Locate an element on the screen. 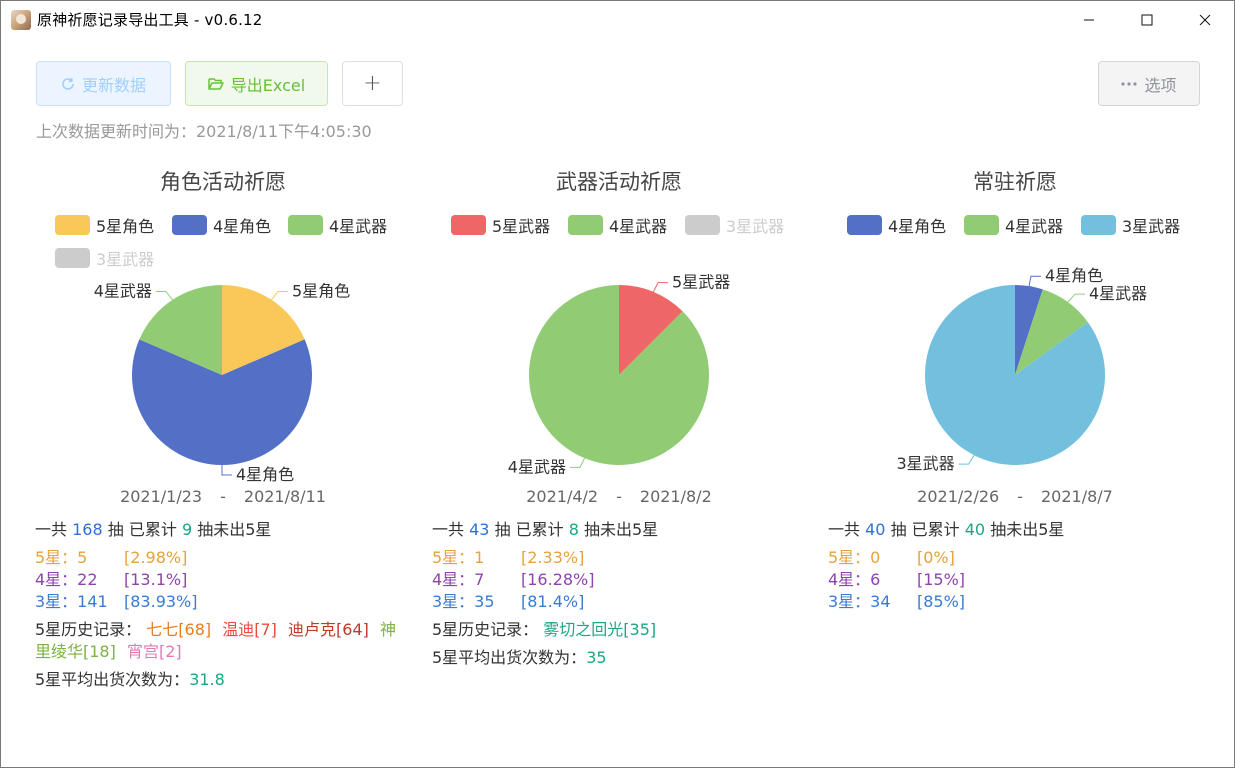 The width and height of the screenshot is (1235, 768). more-icon is located at coordinates (1129, 83).